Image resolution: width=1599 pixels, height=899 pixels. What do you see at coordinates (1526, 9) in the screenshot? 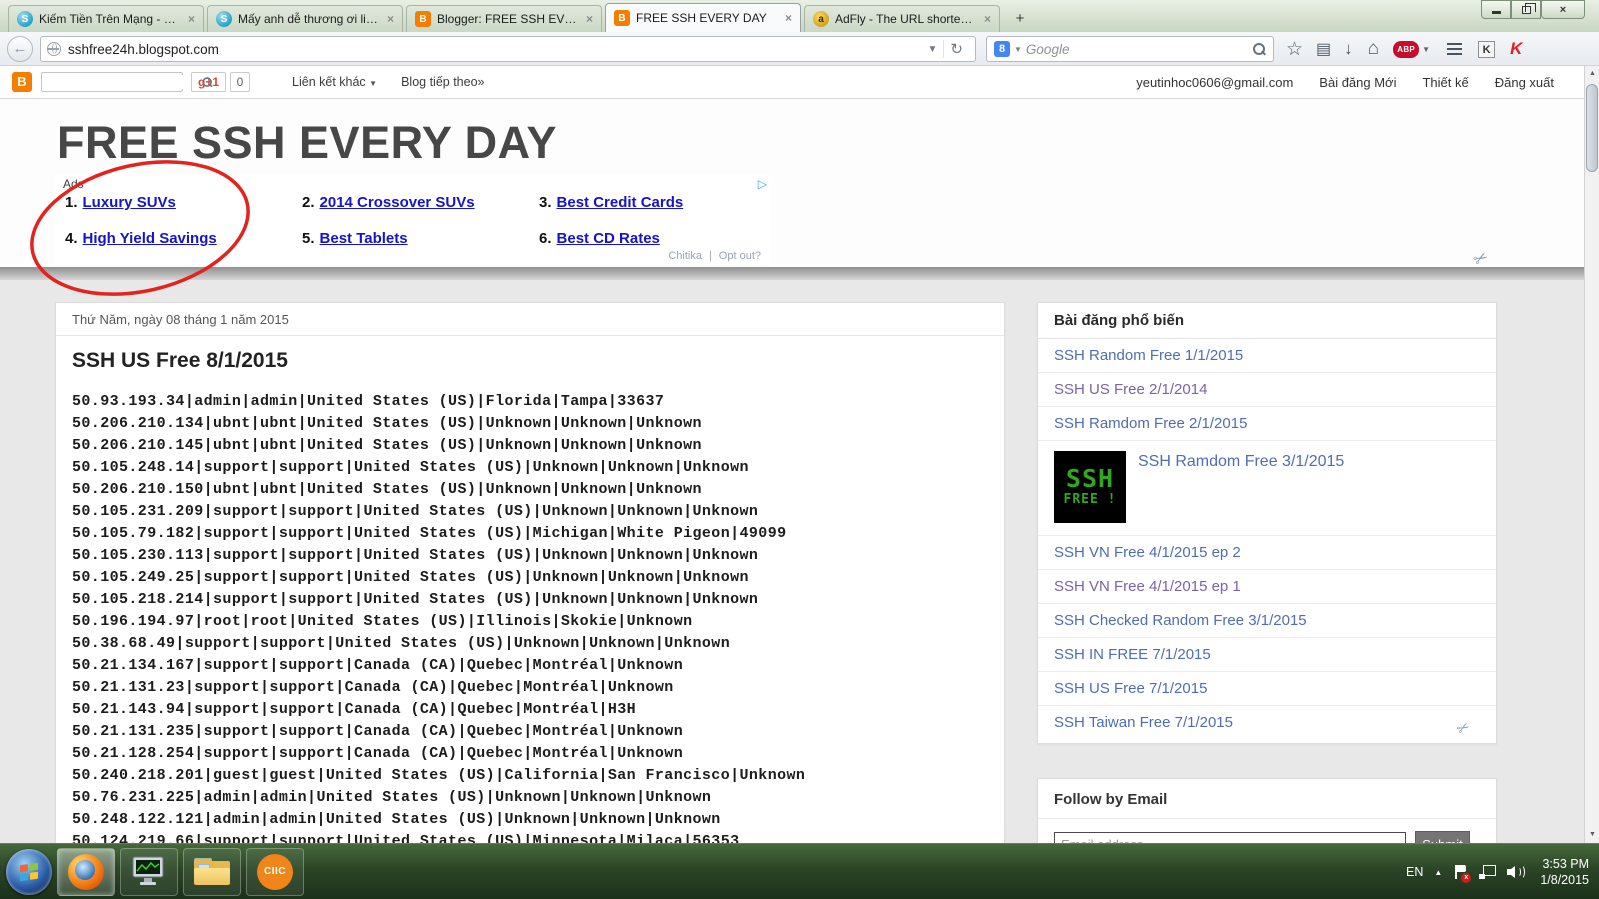
I see `restore-button` at bounding box center [1526, 9].